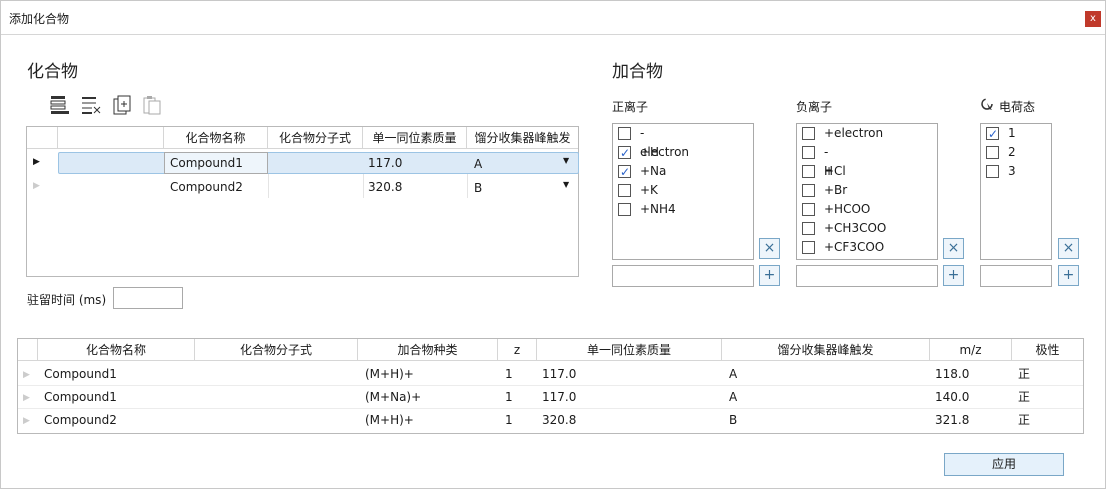 Image resolution: width=1106 pixels, height=489 pixels. I want to click on result-mz: 140.0, so click(952, 397).